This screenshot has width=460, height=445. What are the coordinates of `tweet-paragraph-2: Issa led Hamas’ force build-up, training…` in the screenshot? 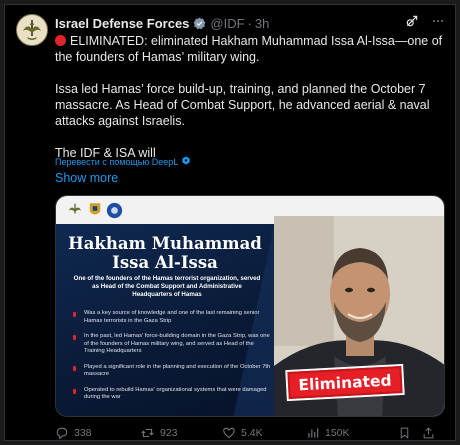 It's located at (242, 105).